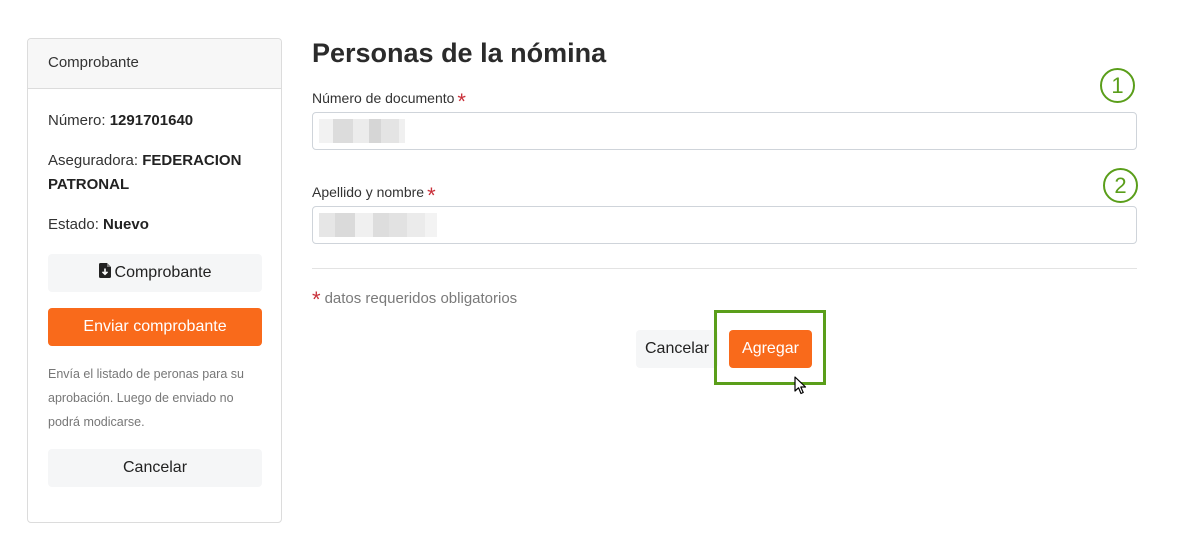 The image size is (1183, 558). I want to click on sidebar-cancel-button: Cancelar, so click(155, 468).